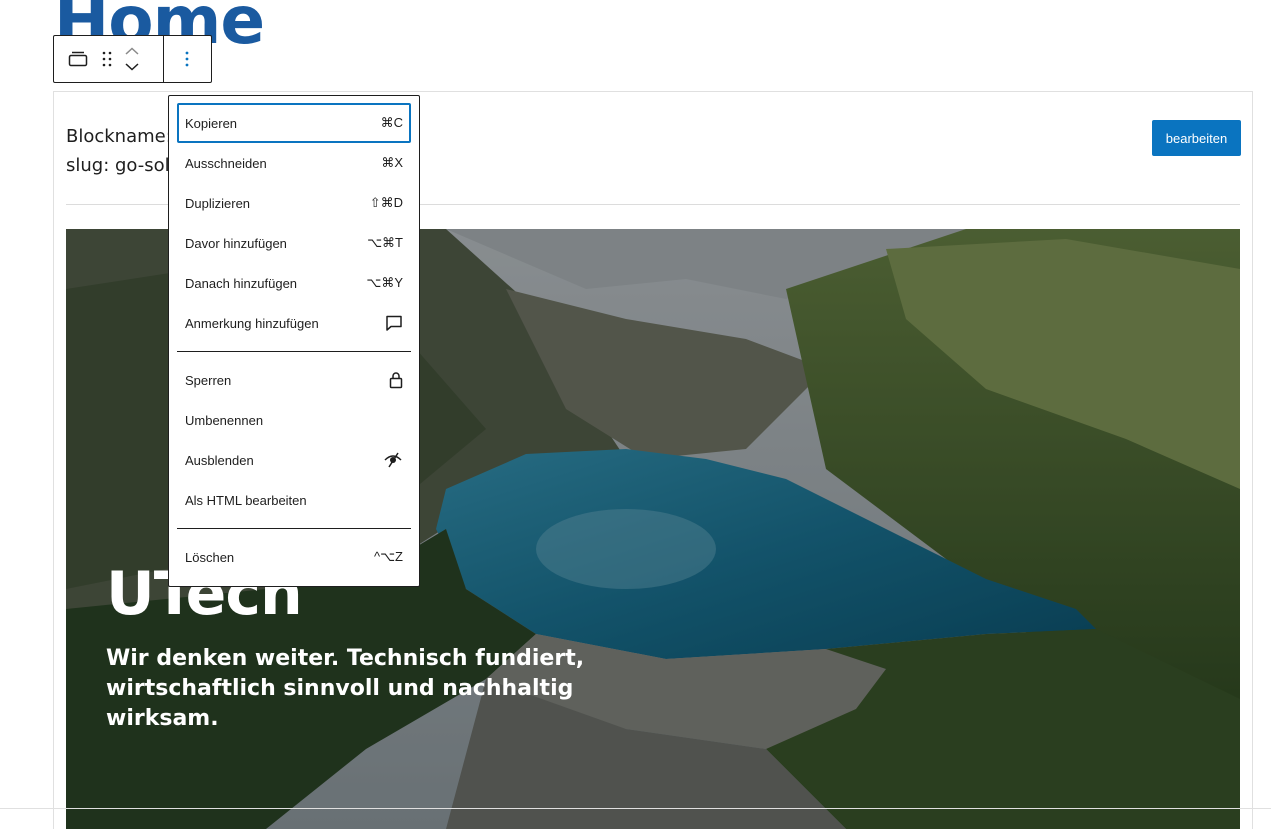 The width and height of the screenshot is (1271, 829). What do you see at coordinates (211, 123) in the screenshot?
I see `menu-item-label: Kopieren` at bounding box center [211, 123].